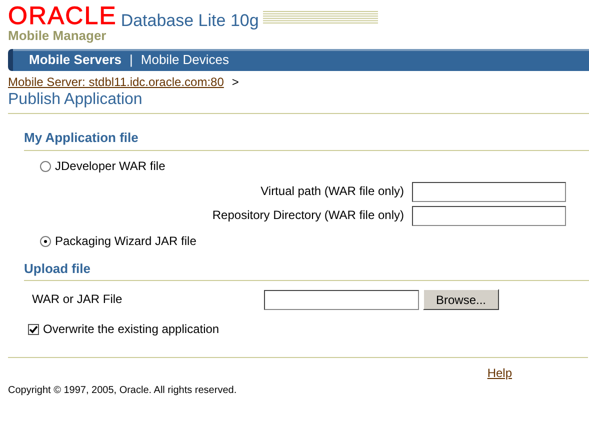 This screenshot has height=429, width=589. I want to click on field-label: Virtual path (WAR file only), so click(332, 192).